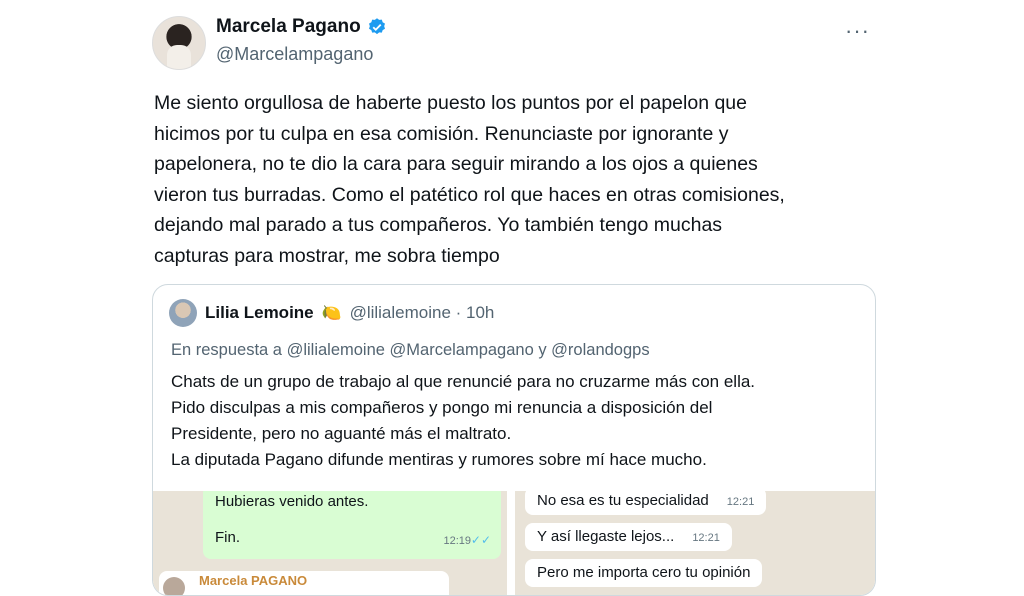 This screenshot has width=1024, height=596. Describe the element at coordinates (253, 580) in the screenshot. I see `sender-name: Marcela PAGANO` at that location.